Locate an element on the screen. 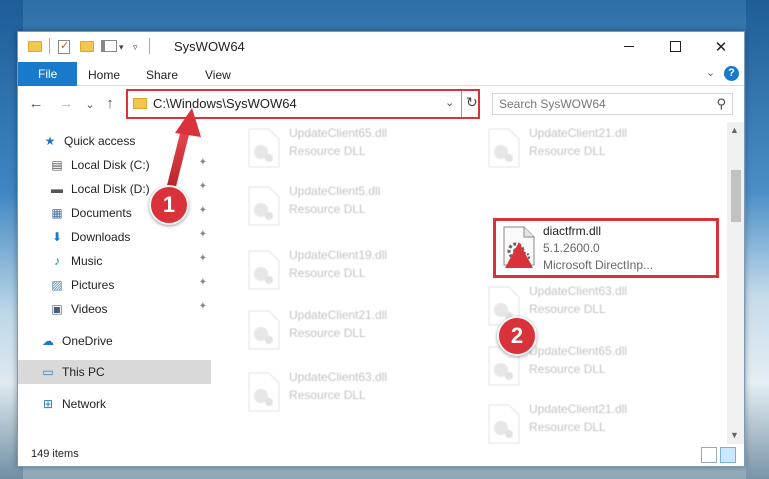 The image size is (769, 479). properties-icon is located at coordinates (64, 46).